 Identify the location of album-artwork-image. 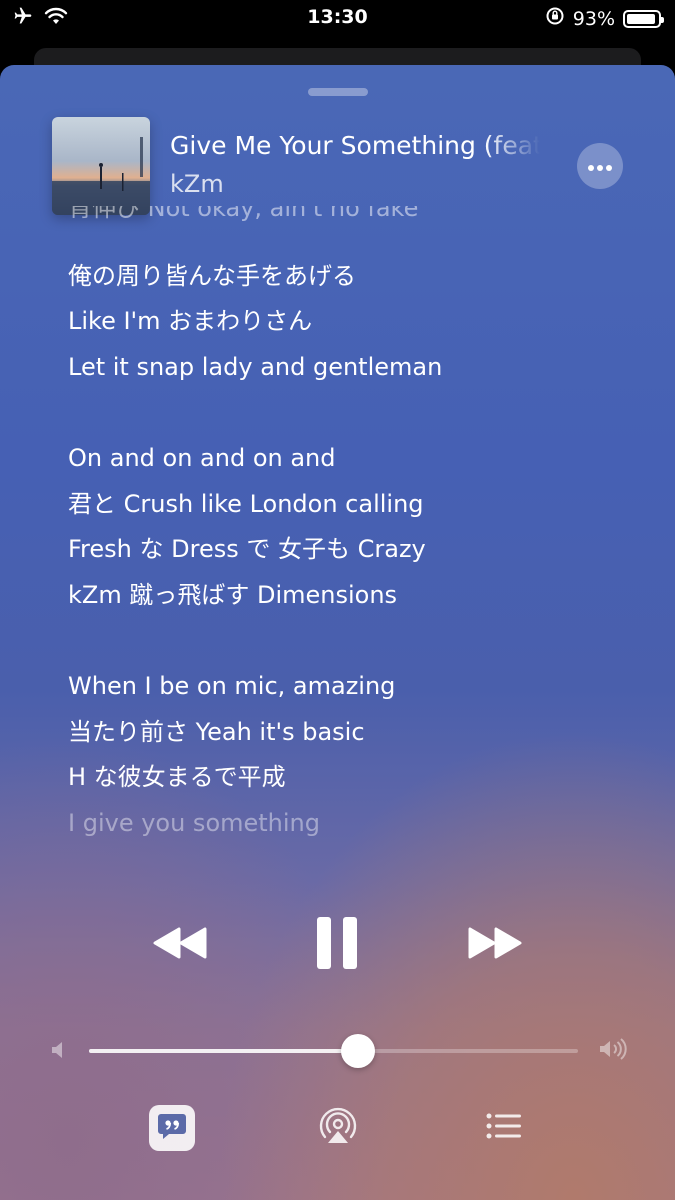
(101, 166).